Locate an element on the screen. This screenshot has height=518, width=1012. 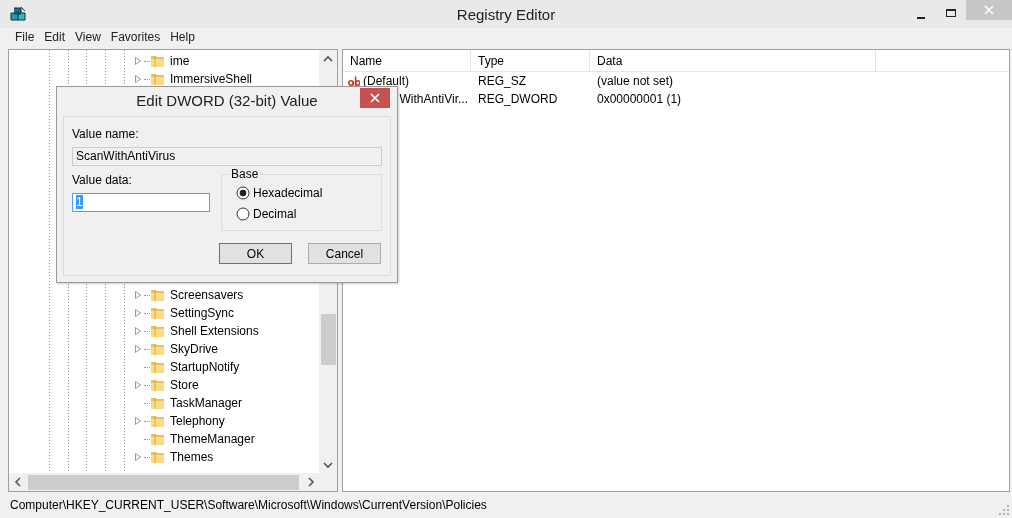
value-type: REG_SZ is located at coordinates (502, 81).